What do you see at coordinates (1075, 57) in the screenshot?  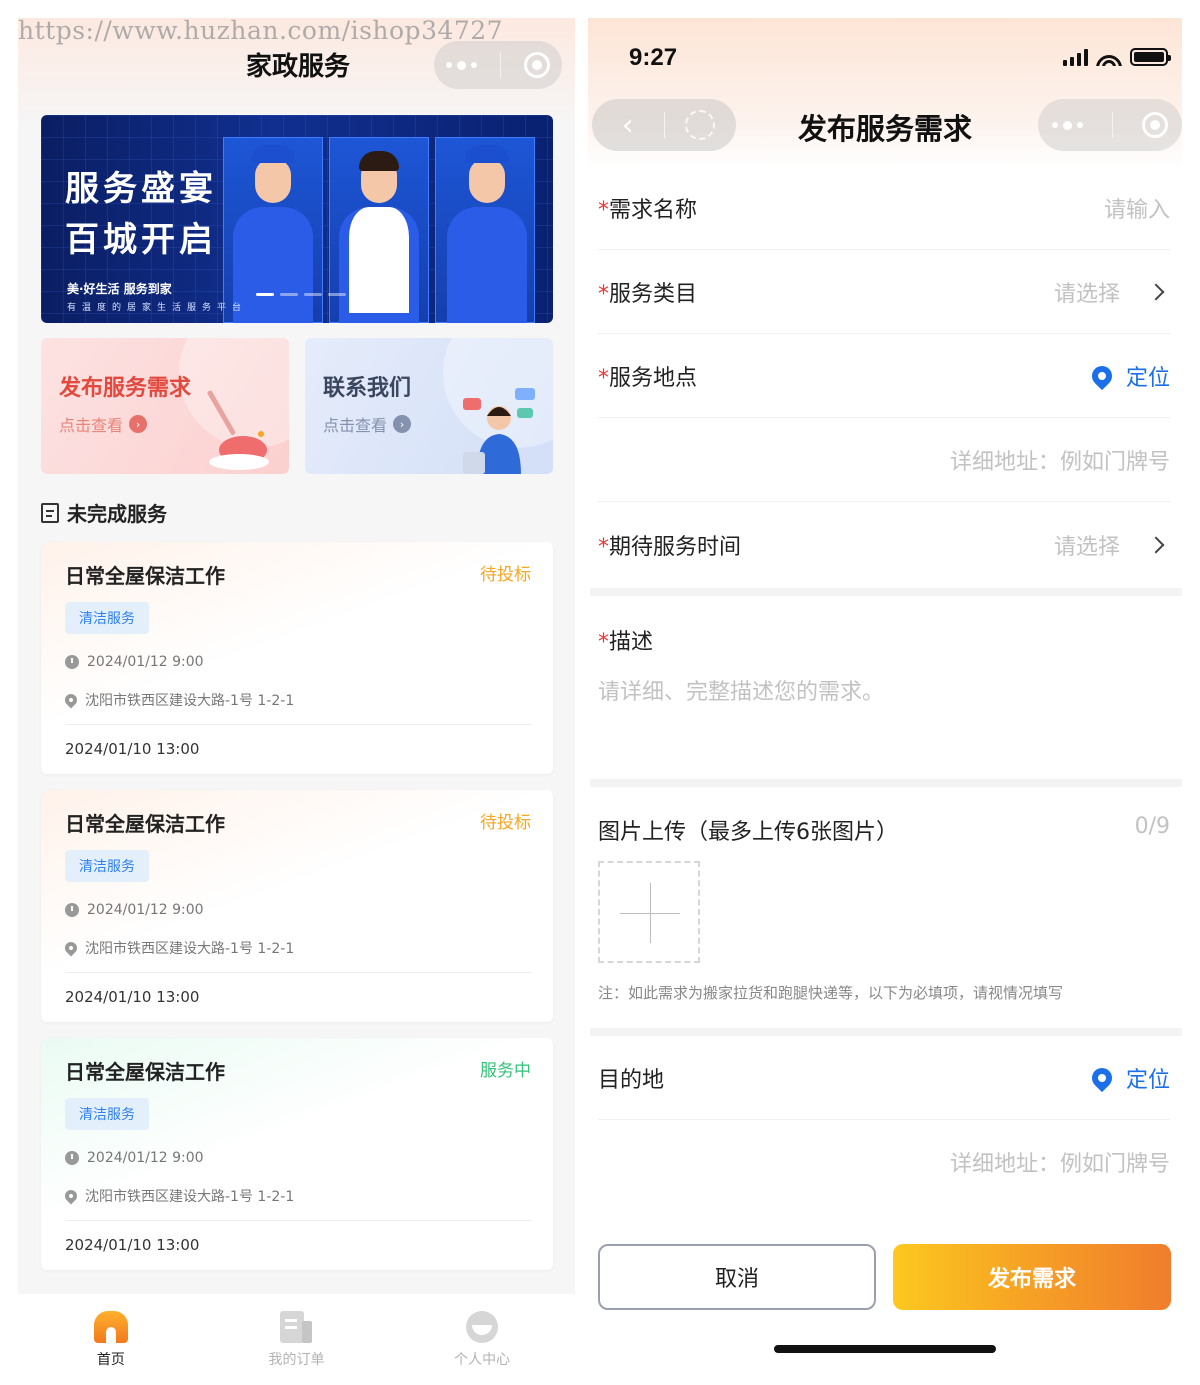 I see `signal-icon` at bounding box center [1075, 57].